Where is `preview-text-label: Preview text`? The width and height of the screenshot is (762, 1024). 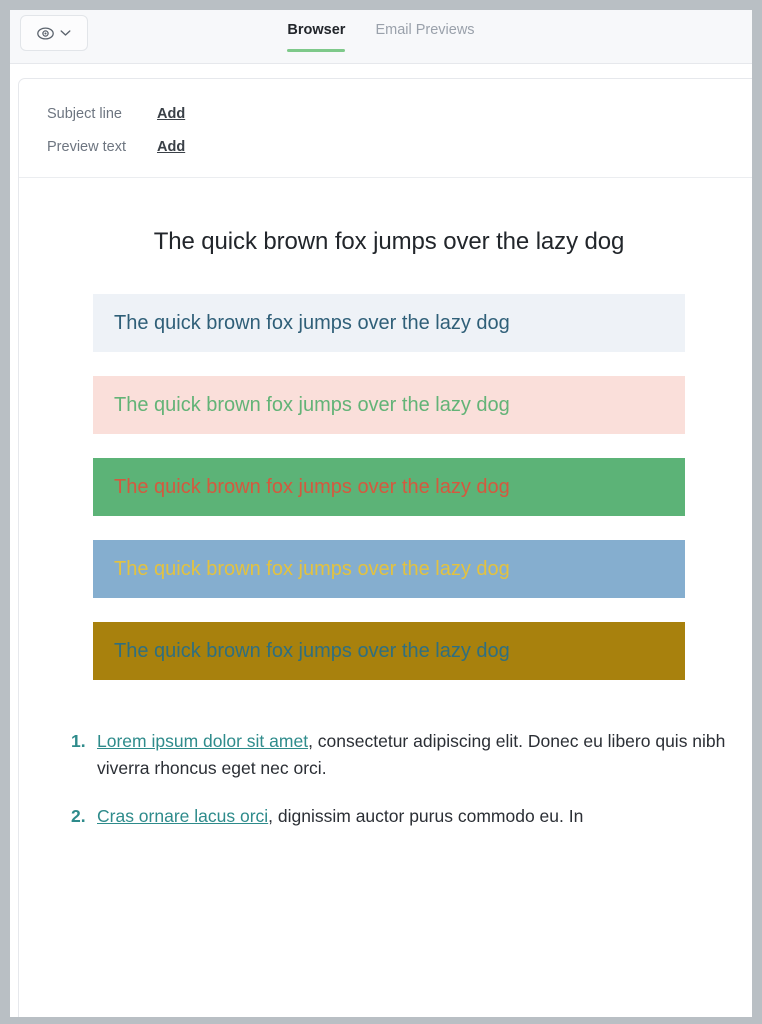
preview-text-label: Preview text is located at coordinates (86, 147).